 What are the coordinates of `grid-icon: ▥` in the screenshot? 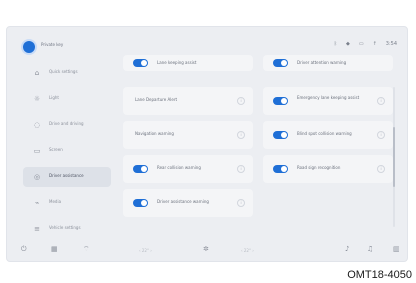 It's located at (396, 249).